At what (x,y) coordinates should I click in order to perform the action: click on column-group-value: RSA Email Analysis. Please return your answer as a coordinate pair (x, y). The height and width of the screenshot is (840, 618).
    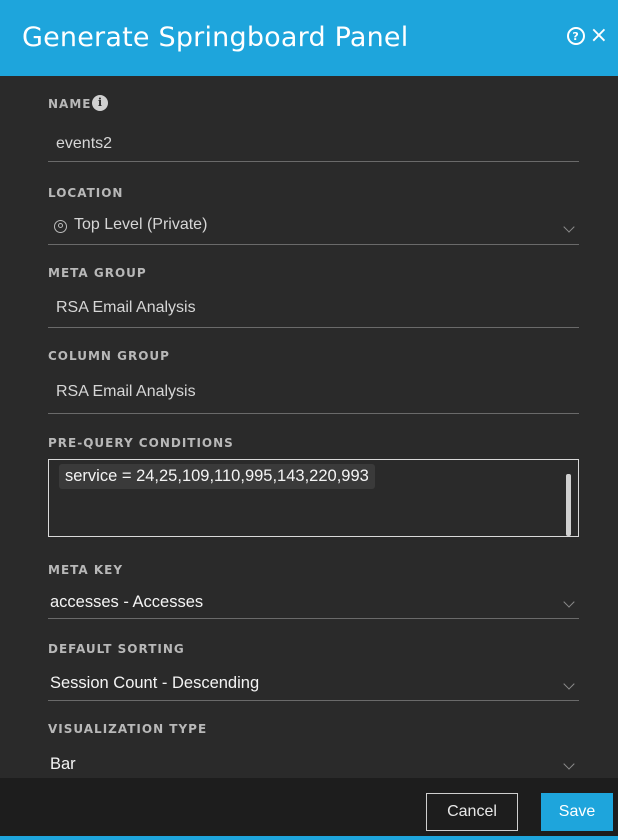
    Looking at the image, I should click on (126, 392).